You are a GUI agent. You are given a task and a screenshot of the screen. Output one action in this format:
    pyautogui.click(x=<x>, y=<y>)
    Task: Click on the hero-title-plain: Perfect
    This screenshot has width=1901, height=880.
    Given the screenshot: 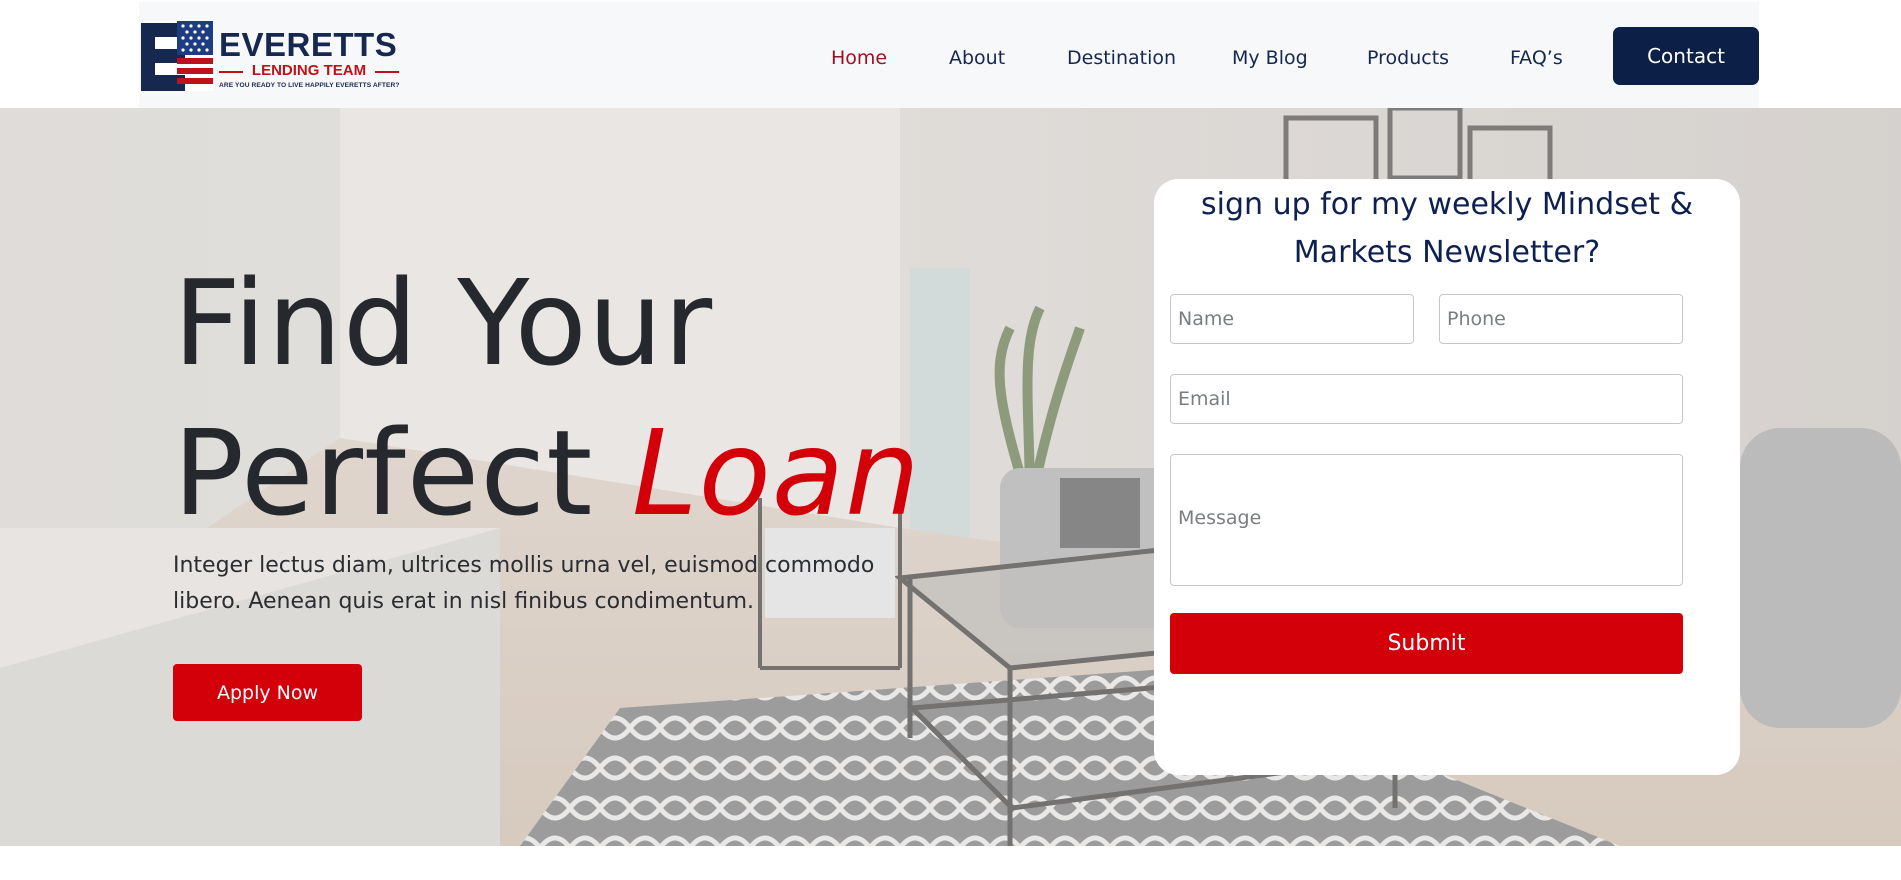 What is the action you would take?
    pyautogui.click(x=402, y=473)
    